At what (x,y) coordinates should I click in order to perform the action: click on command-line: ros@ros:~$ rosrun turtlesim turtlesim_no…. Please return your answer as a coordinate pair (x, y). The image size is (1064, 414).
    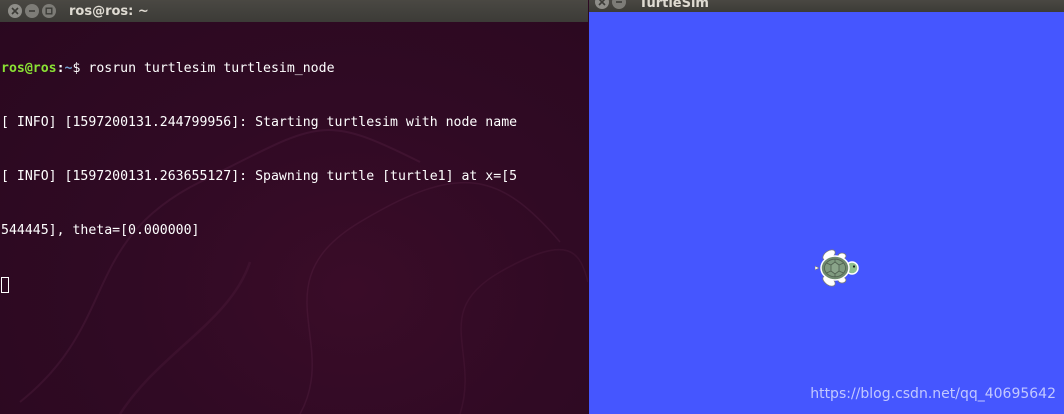
    Looking at the image, I should click on (294, 69).